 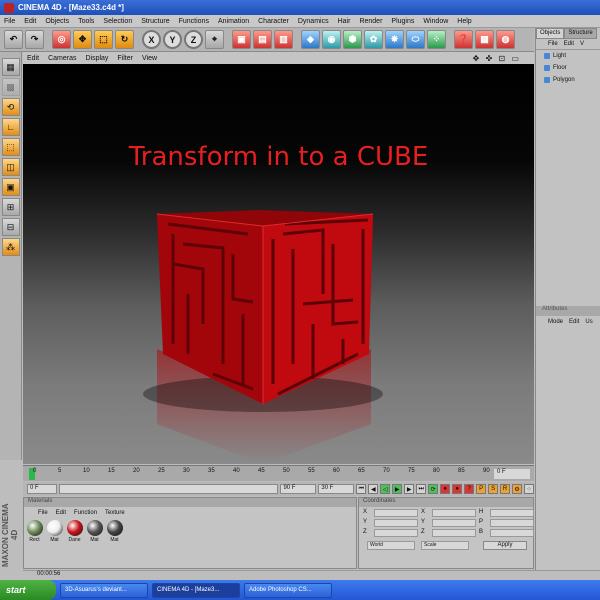 I want to click on viewport-menu-display: Display, so click(x=96, y=58).